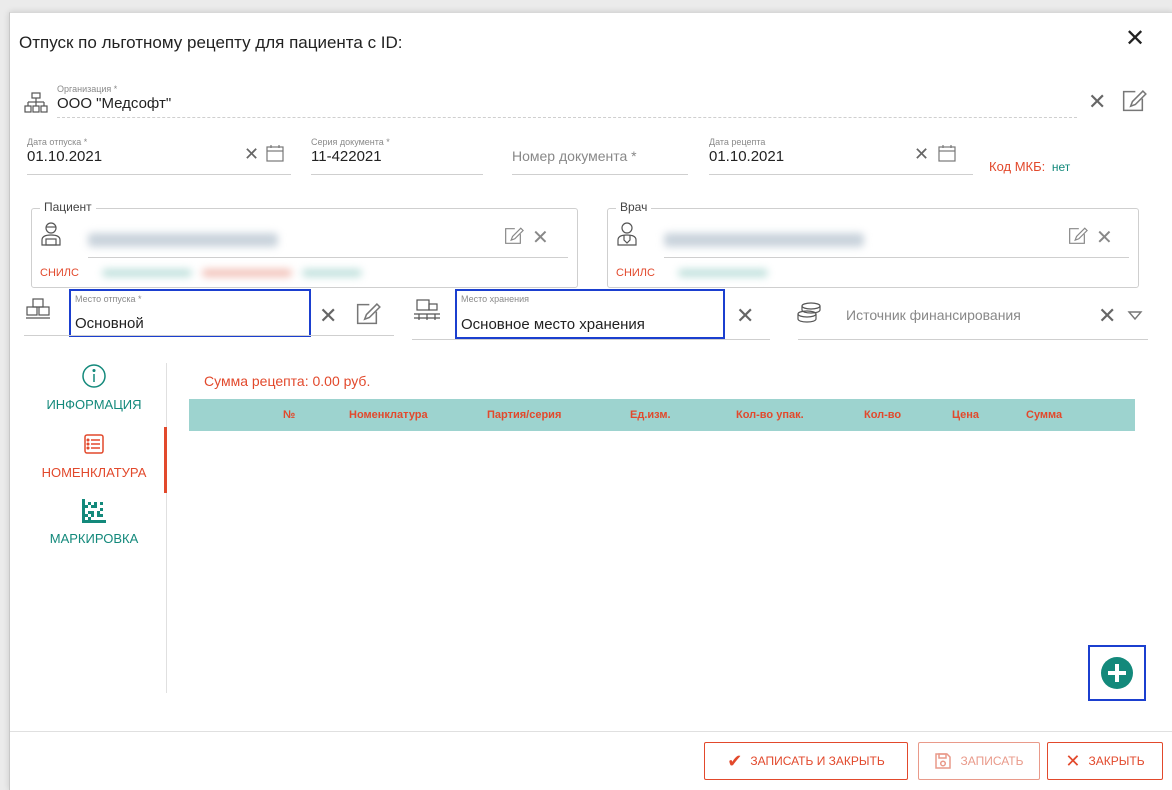 This screenshot has height=790, width=1172. Describe the element at coordinates (108, 299) in the screenshot. I see `release-place-label: Место отпуска *` at that location.